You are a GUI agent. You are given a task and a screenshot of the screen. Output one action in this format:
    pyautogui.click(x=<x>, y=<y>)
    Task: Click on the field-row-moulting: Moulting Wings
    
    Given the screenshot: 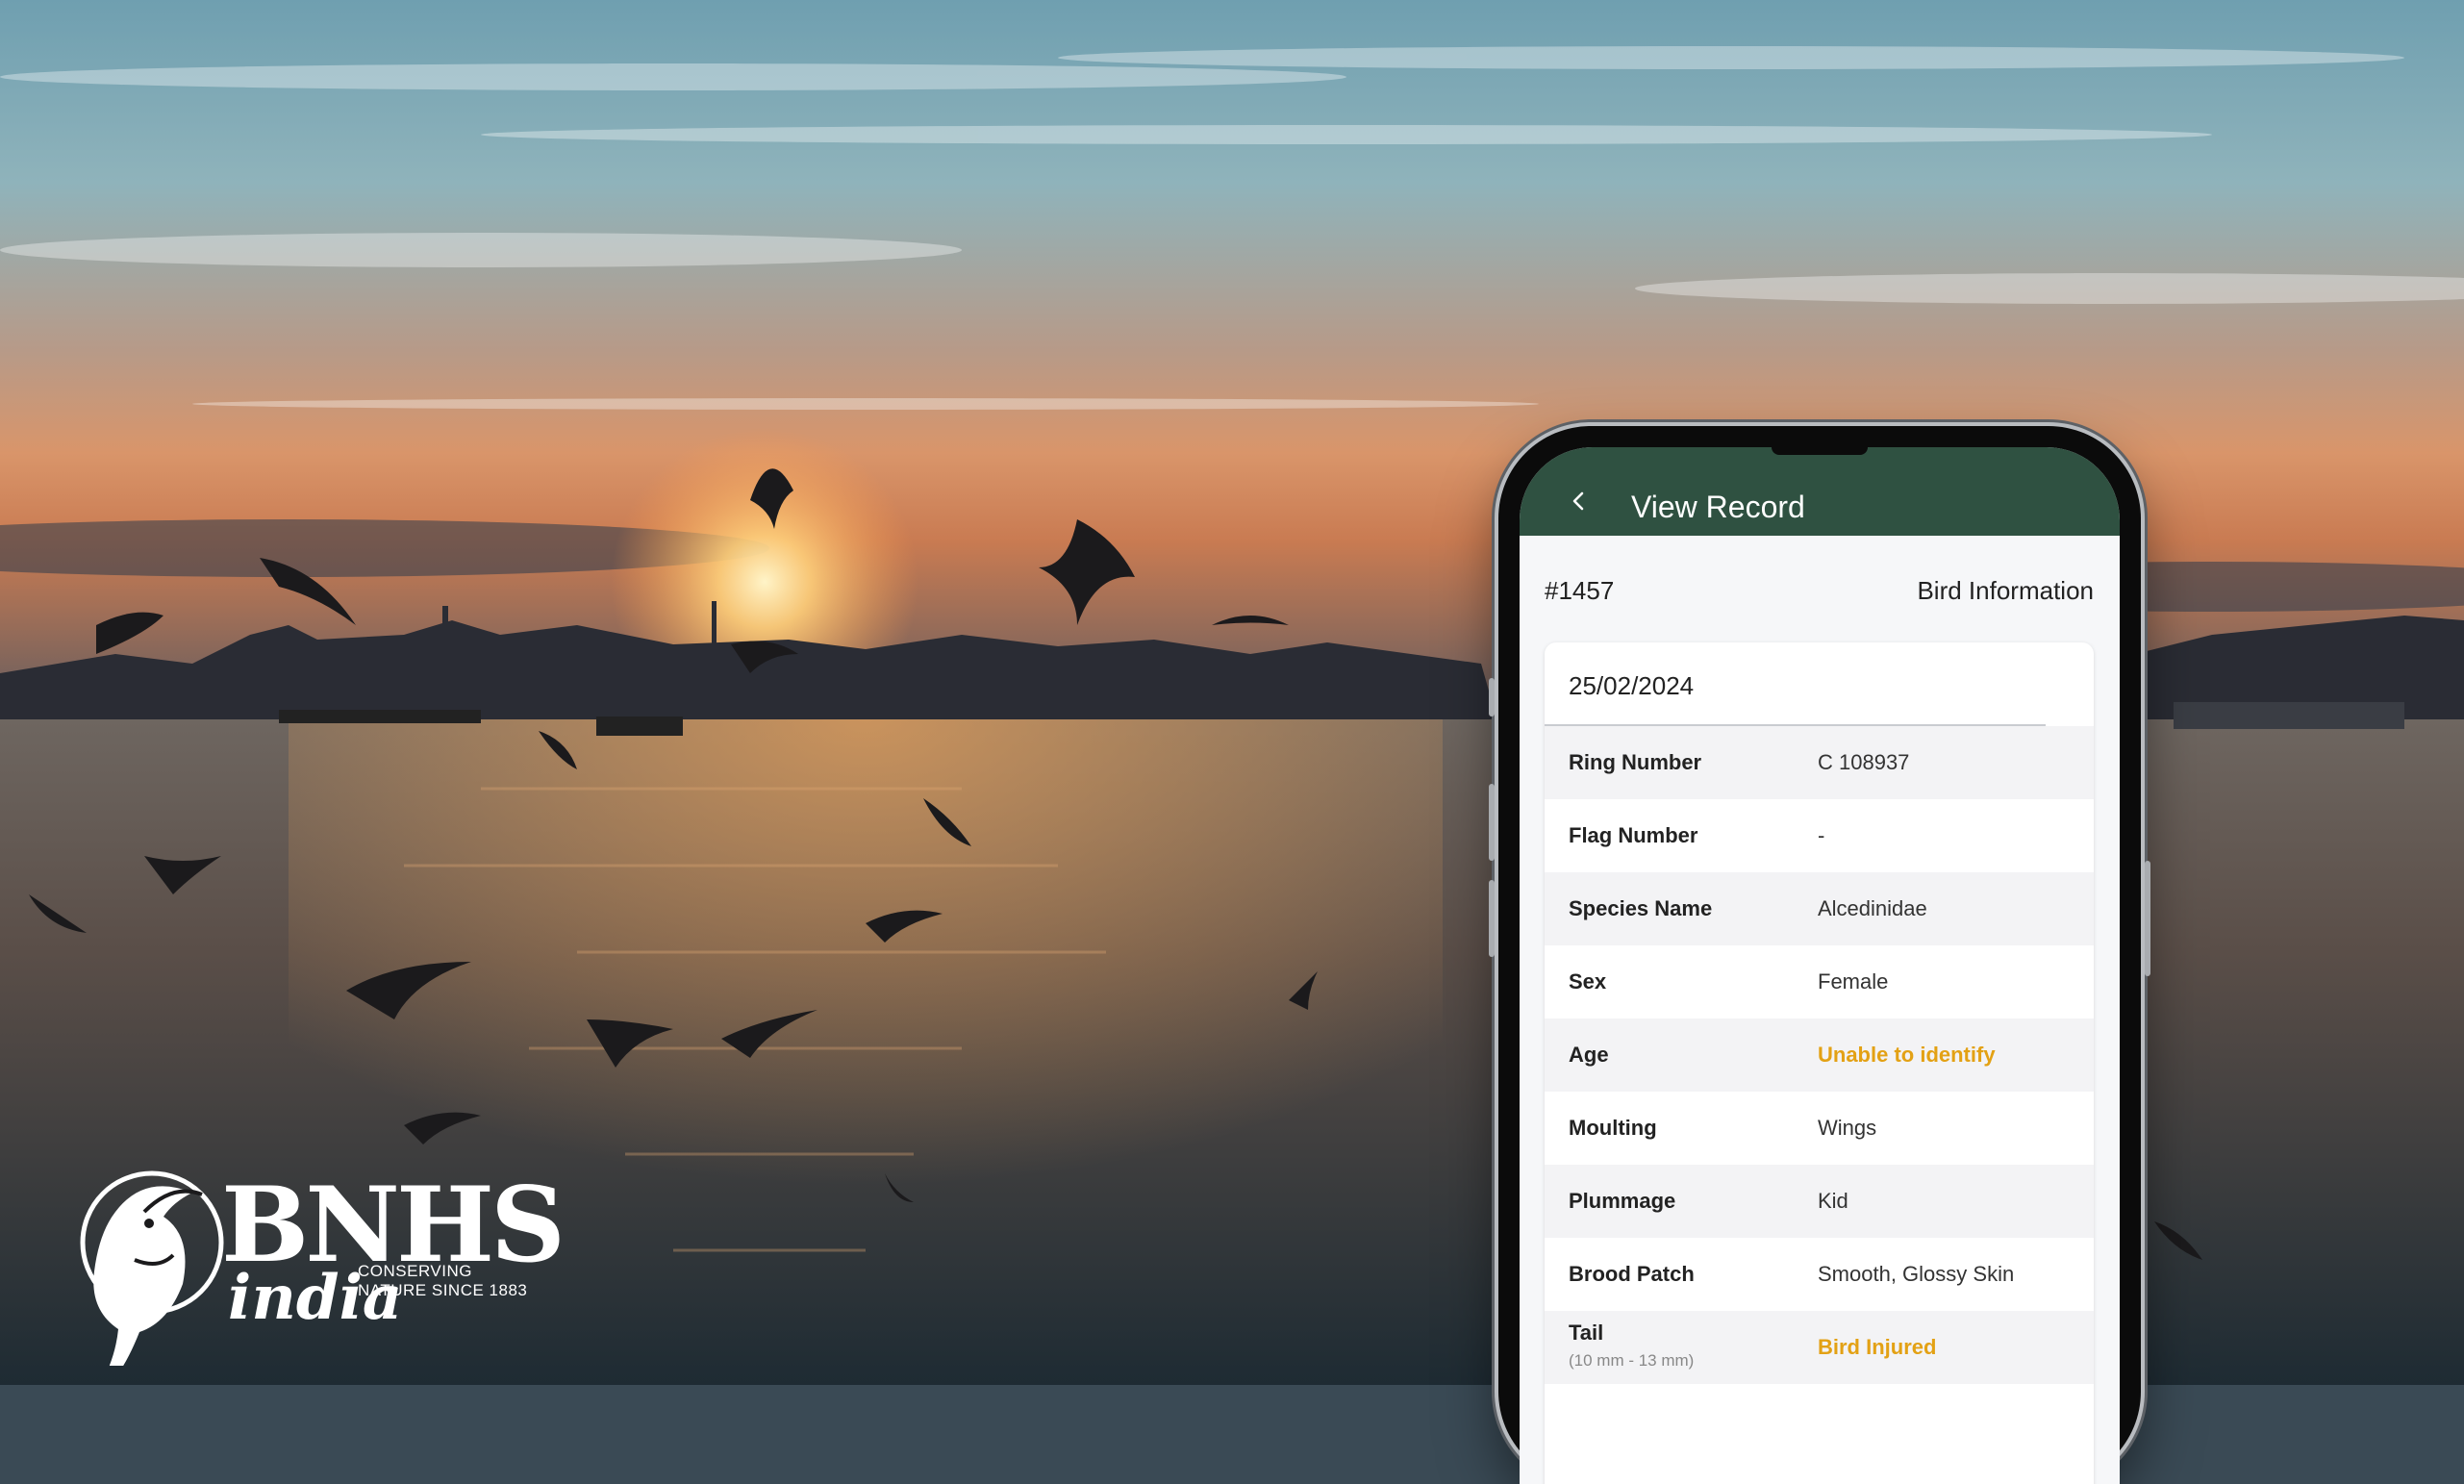 What is the action you would take?
    pyautogui.click(x=1819, y=1128)
    